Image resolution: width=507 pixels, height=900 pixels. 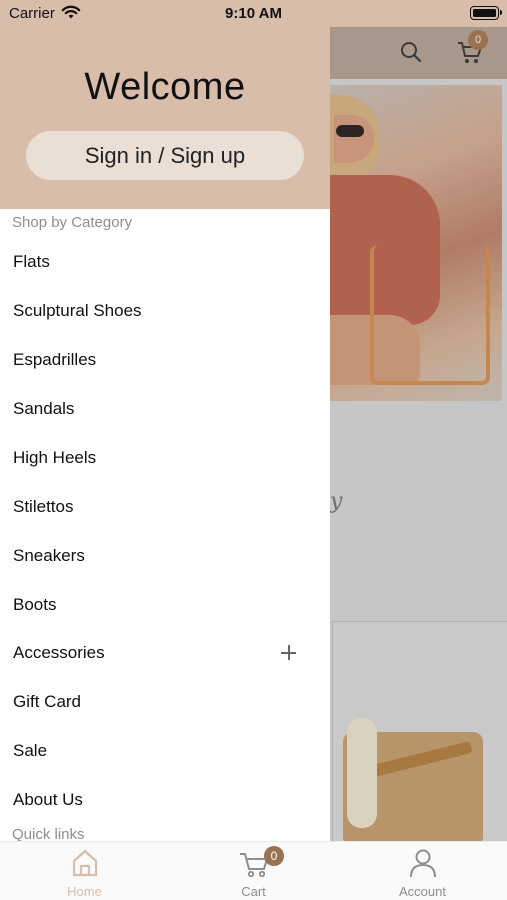 What do you see at coordinates (419, 731) in the screenshot?
I see `product-image` at bounding box center [419, 731].